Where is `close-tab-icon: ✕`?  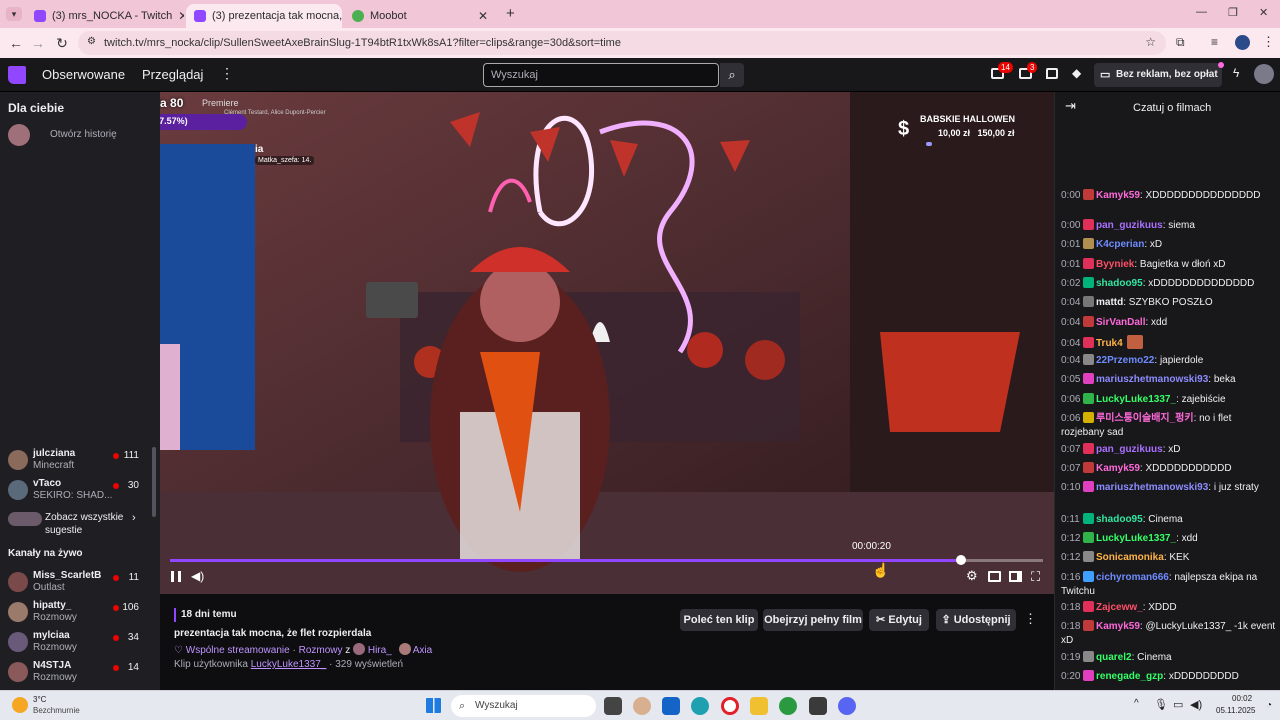 close-tab-icon: ✕ is located at coordinates (181, 16).